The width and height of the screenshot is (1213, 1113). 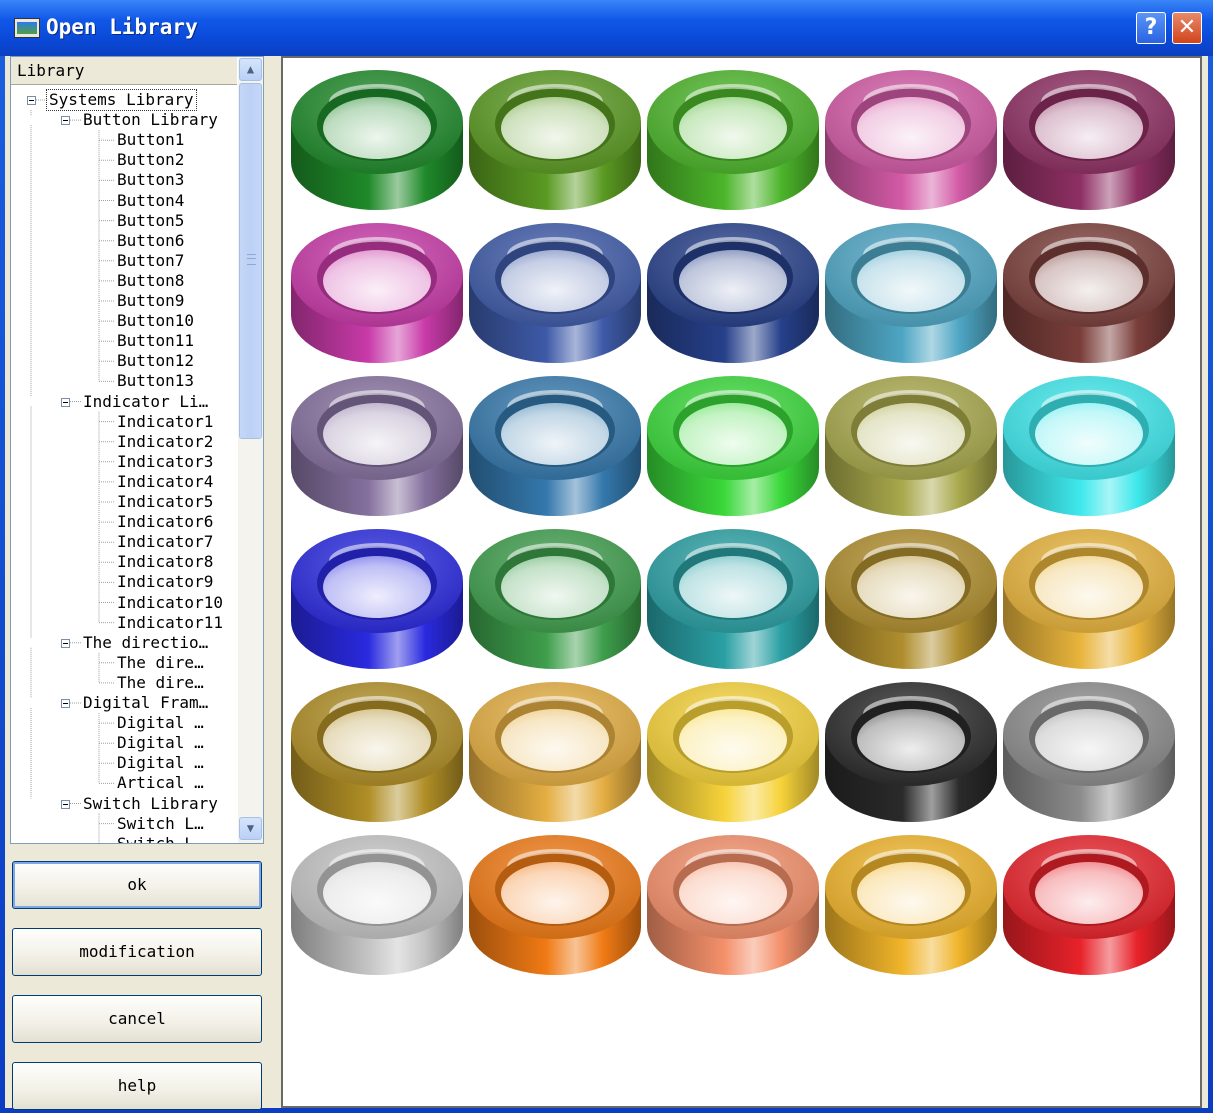 What do you see at coordinates (170, 623) in the screenshot?
I see `tree-node: Indicator11` at bounding box center [170, 623].